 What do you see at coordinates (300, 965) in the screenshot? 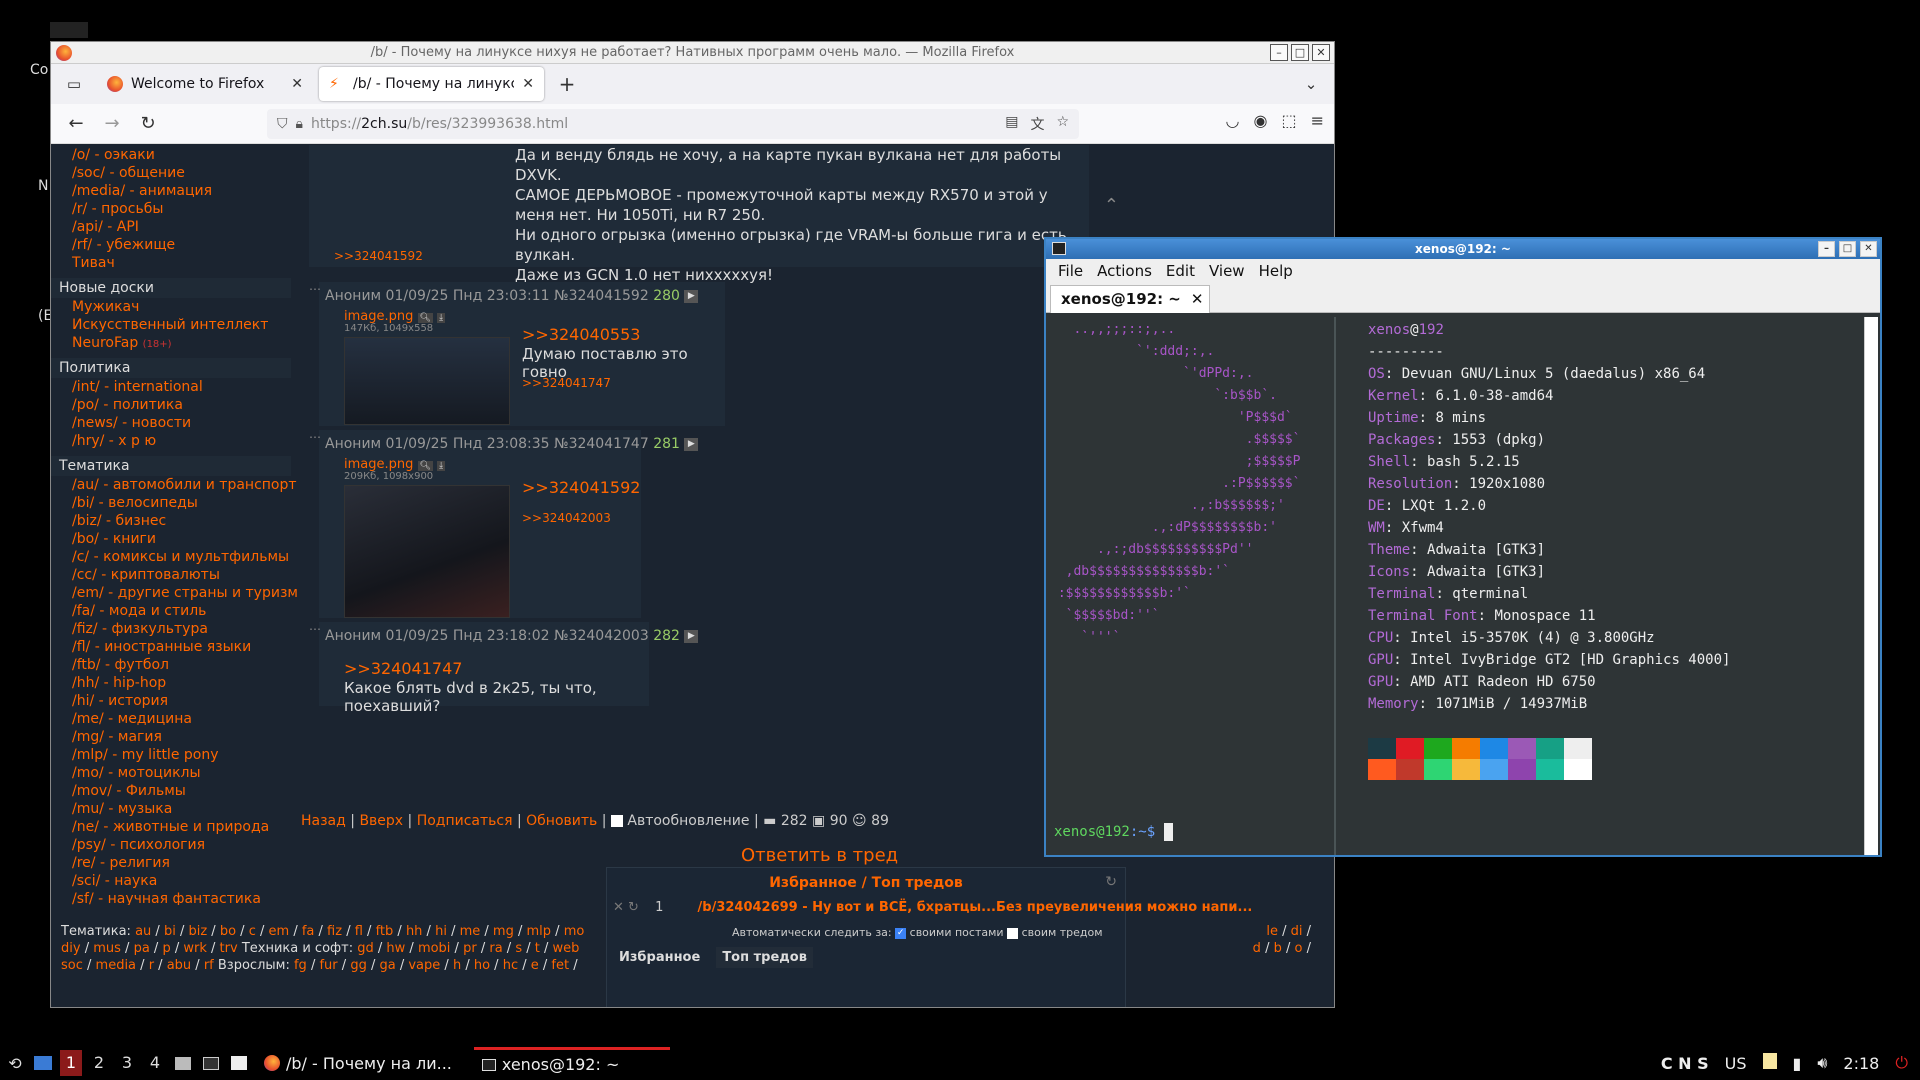
I see `board-link: fg` at bounding box center [300, 965].